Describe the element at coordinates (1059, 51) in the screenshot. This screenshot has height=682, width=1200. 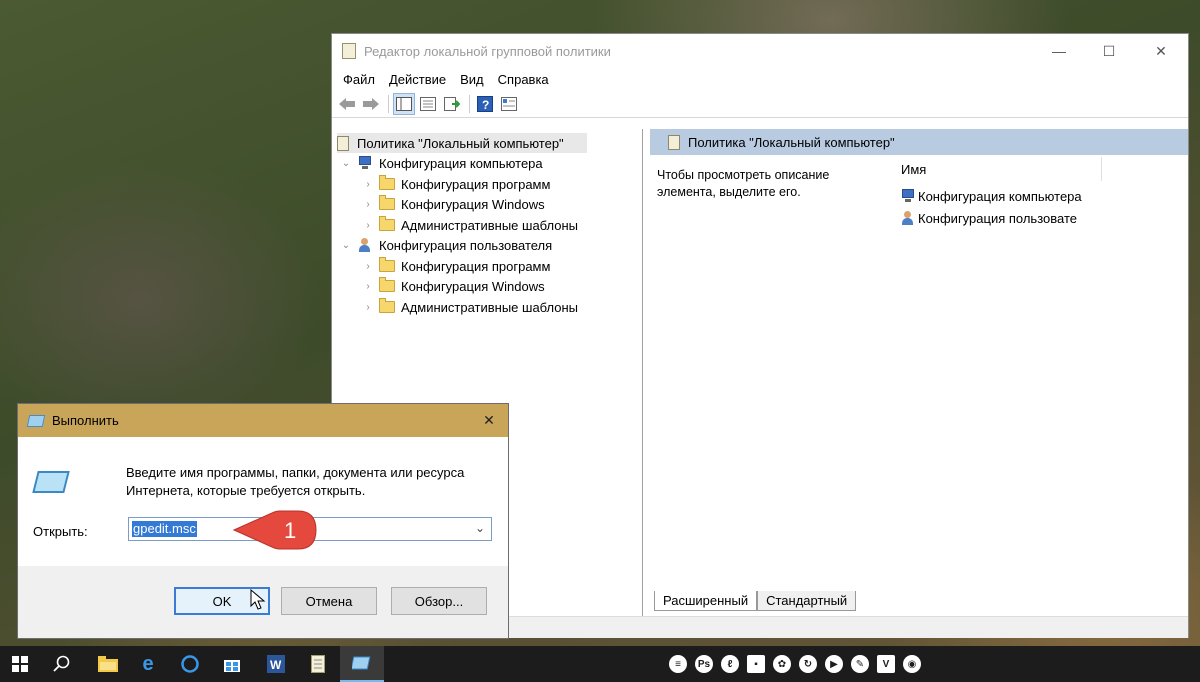
I see `minimize-button: —` at that location.